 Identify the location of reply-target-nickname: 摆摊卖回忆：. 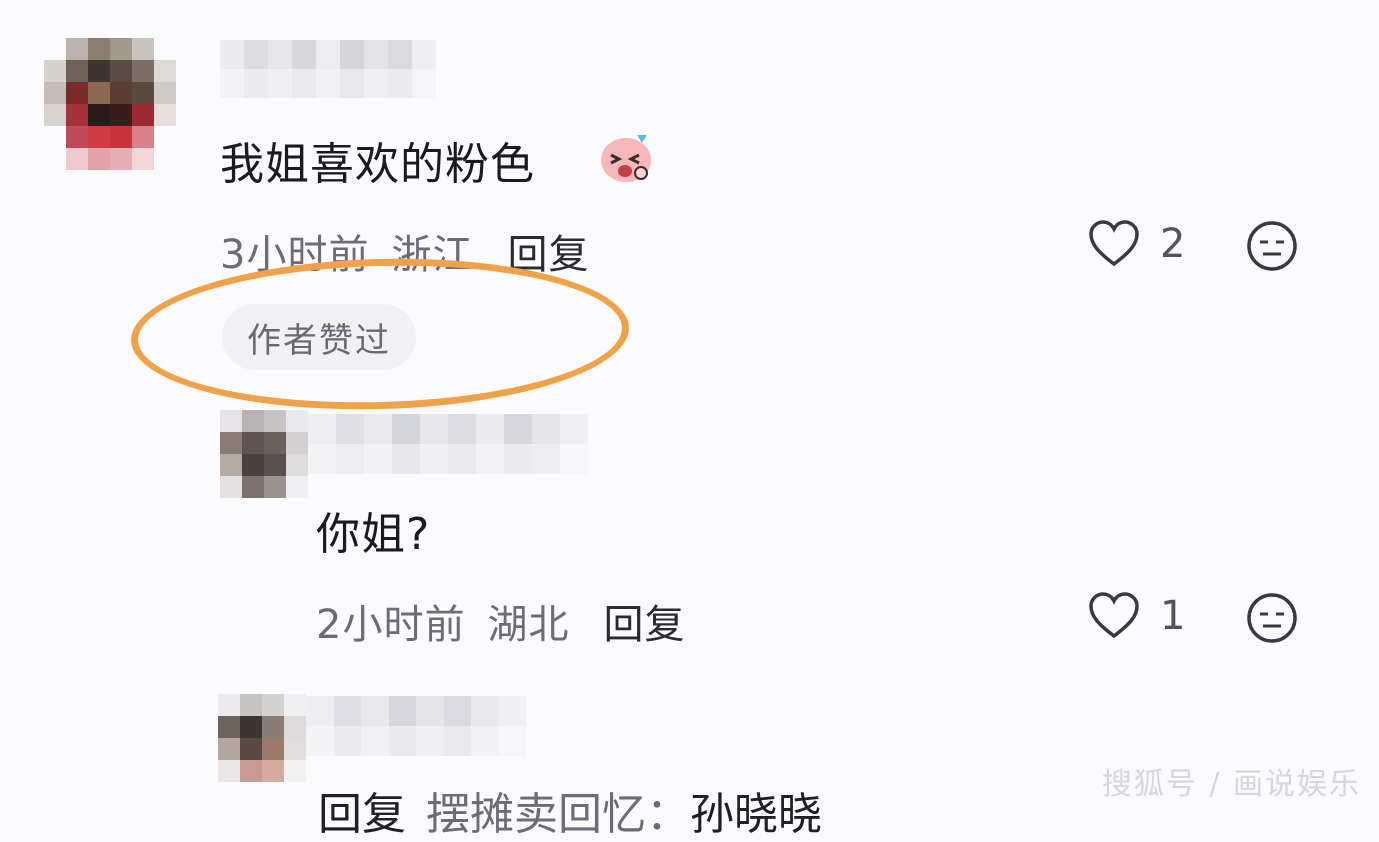
(558, 814).